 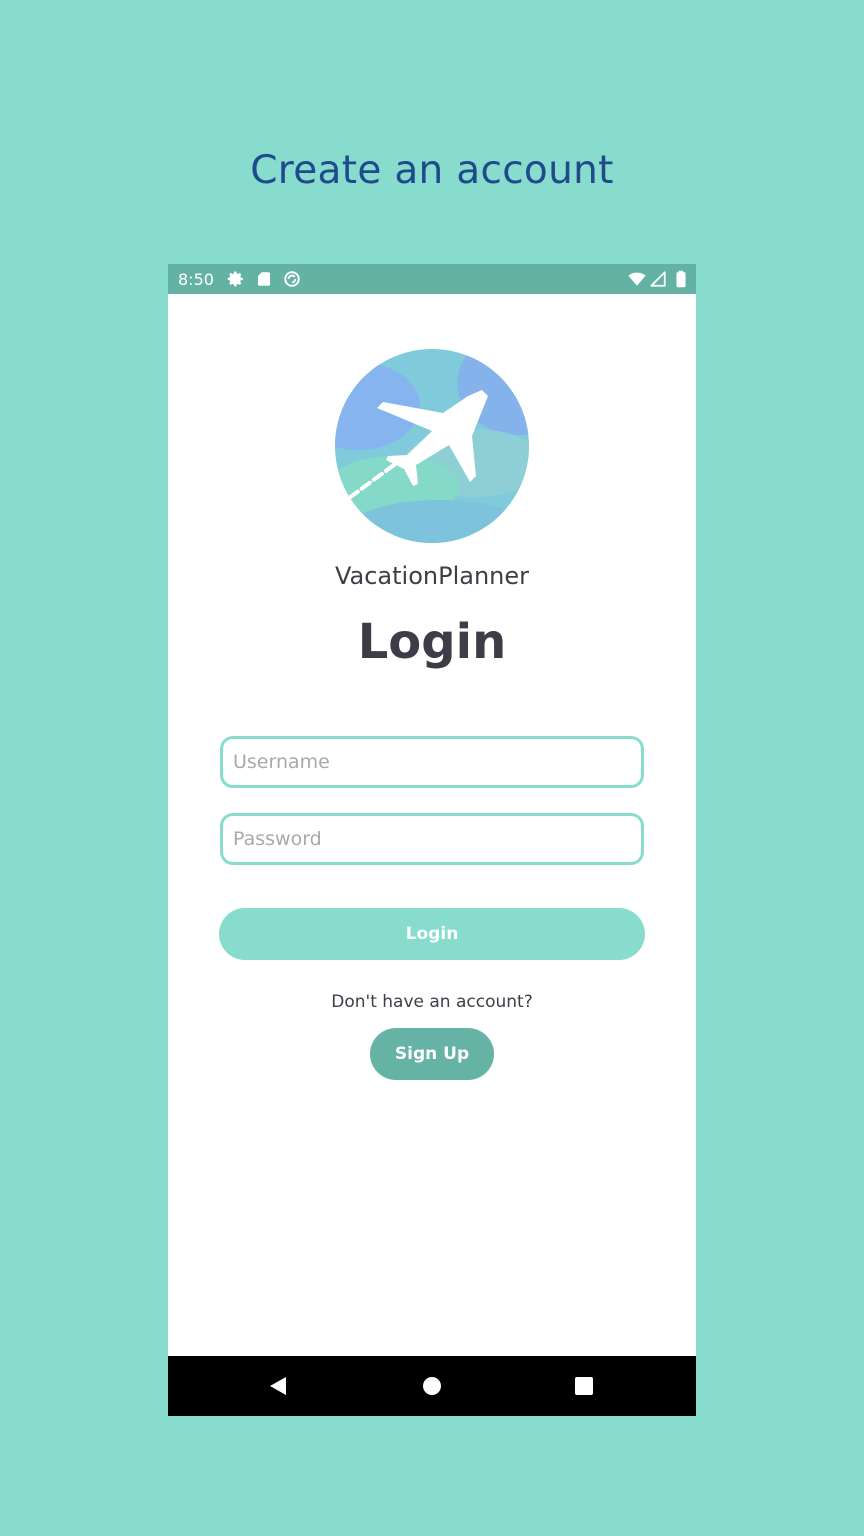 What do you see at coordinates (637, 279) in the screenshot?
I see `wifi-icon` at bounding box center [637, 279].